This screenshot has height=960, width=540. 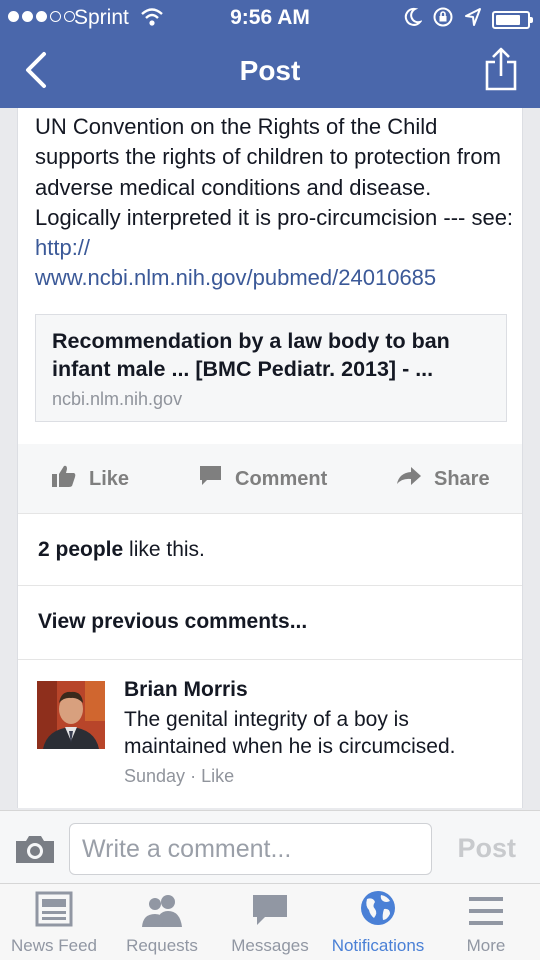 I want to click on battery-icon, so click(x=512, y=20).